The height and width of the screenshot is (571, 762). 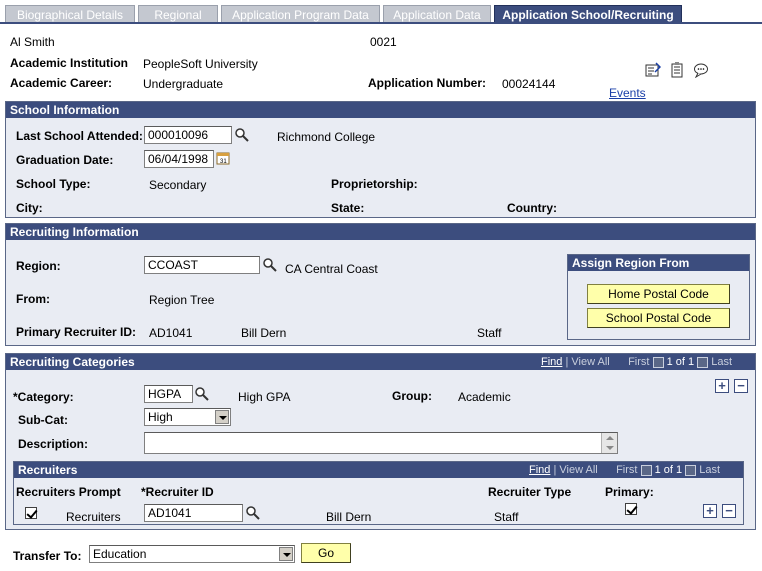 What do you see at coordinates (65, 160) in the screenshot?
I see `graduation-date-label: Graduation Date:` at bounding box center [65, 160].